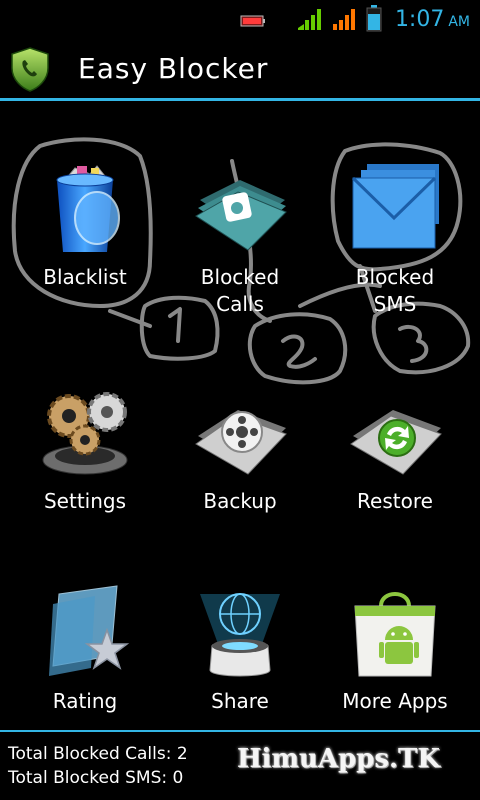 This screenshot has height=800, width=480. I want to click on tile-blocked-calls: Blocked Calls, so click(240, 250).